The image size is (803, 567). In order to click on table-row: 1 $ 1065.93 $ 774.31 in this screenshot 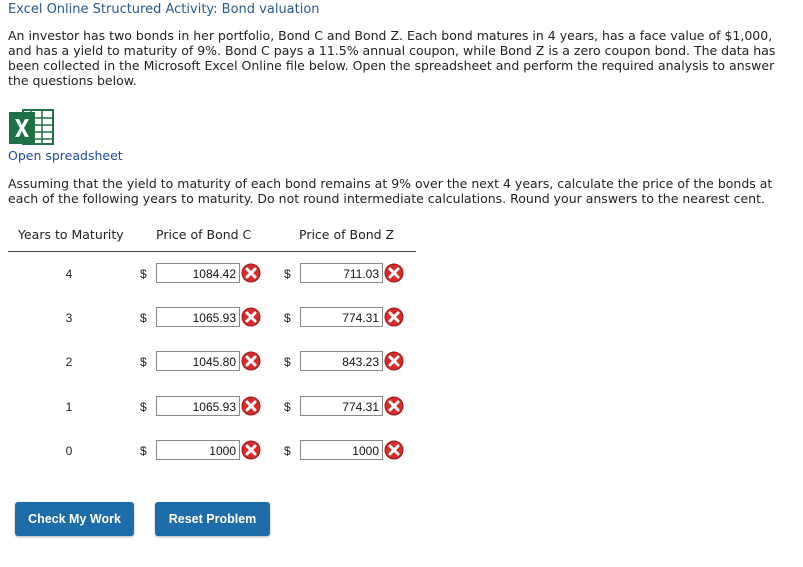, I will do `click(215, 408)`.